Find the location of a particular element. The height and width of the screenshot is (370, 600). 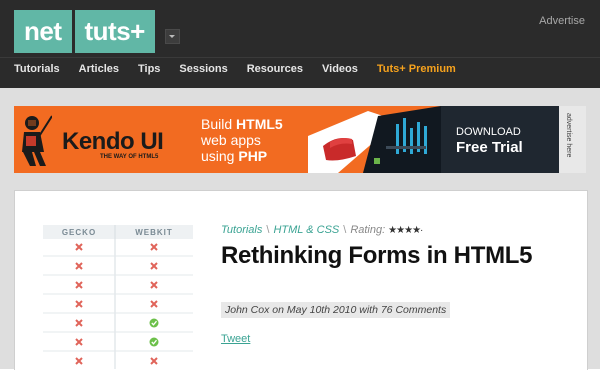

ad-html5: HTML5 is located at coordinates (259, 124).